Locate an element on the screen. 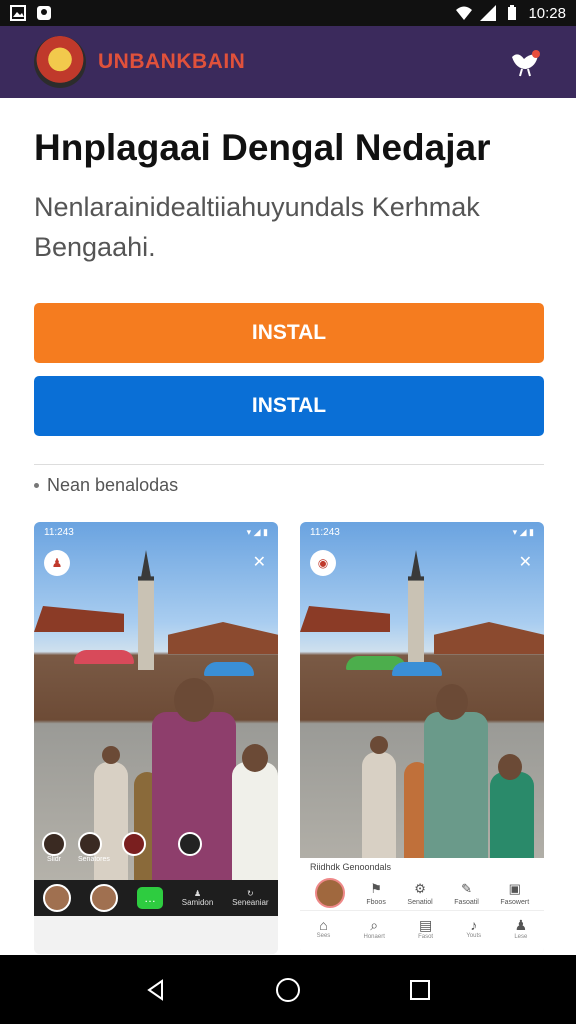 This screenshot has height=1024, width=576. recents-button is located at coordinates (420, 990).